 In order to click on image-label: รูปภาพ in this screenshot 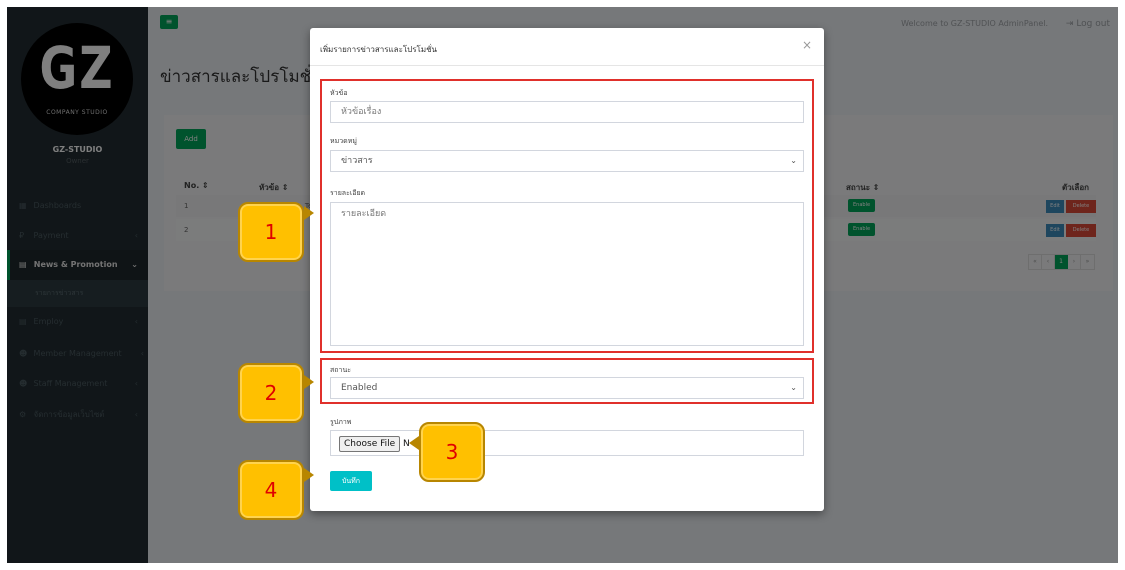, I will do `click(341, 422)`.